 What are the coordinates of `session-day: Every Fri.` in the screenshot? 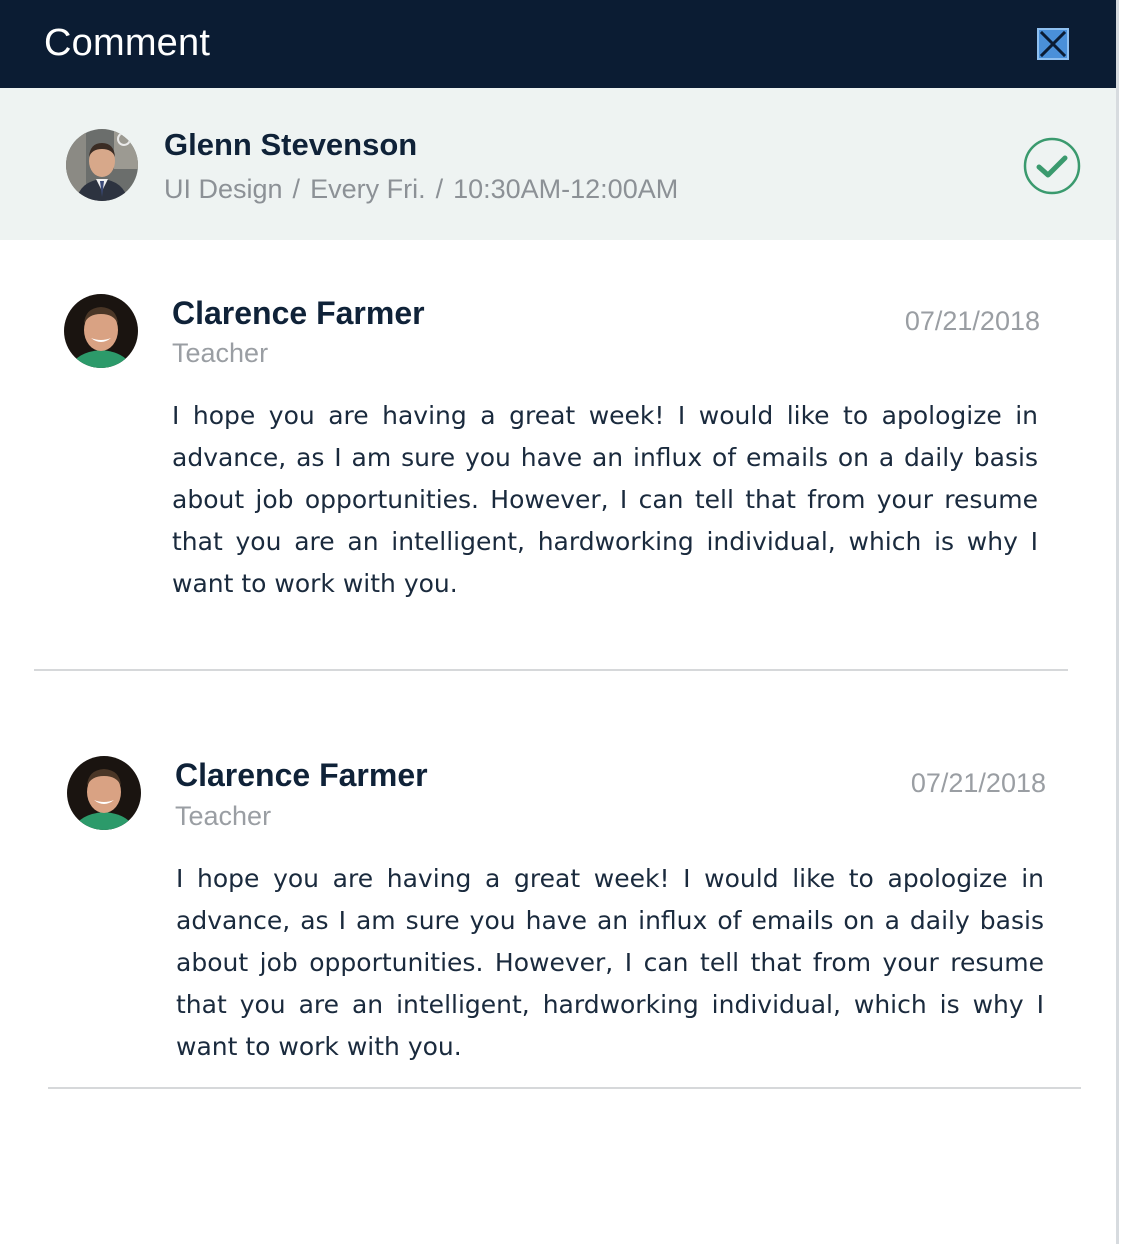 It's located at (368, 189).